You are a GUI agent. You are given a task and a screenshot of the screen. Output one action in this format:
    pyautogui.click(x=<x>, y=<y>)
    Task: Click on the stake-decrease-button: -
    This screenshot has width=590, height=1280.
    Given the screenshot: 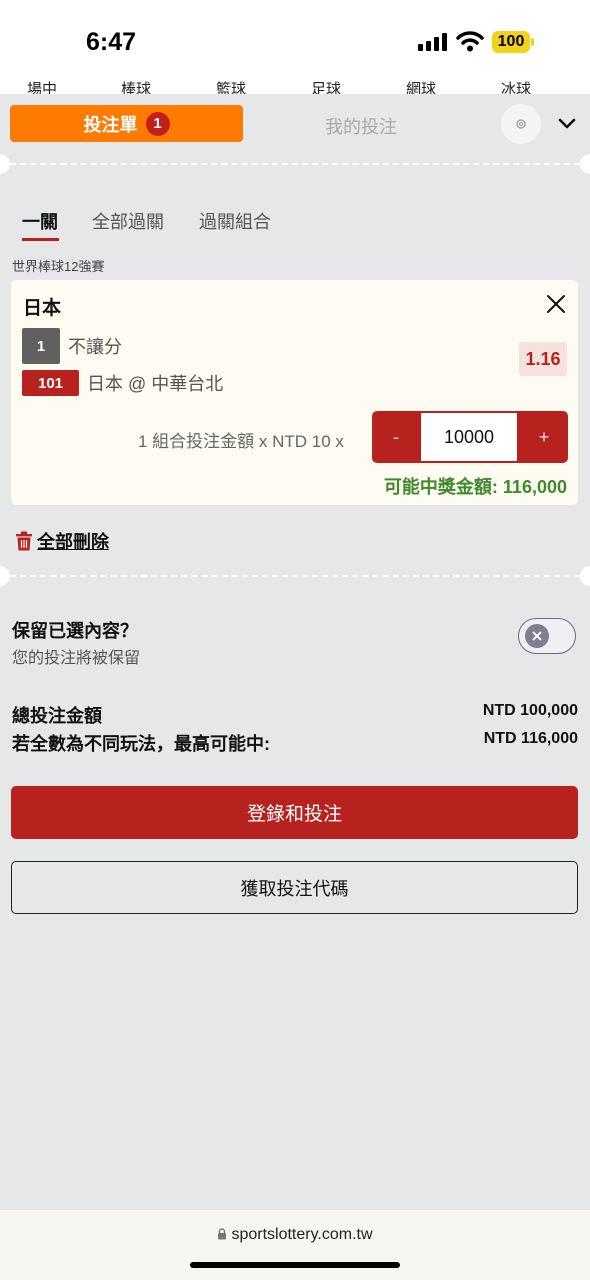 What is the action you would take?
    pyautogui.click(x=396, y=437)
    